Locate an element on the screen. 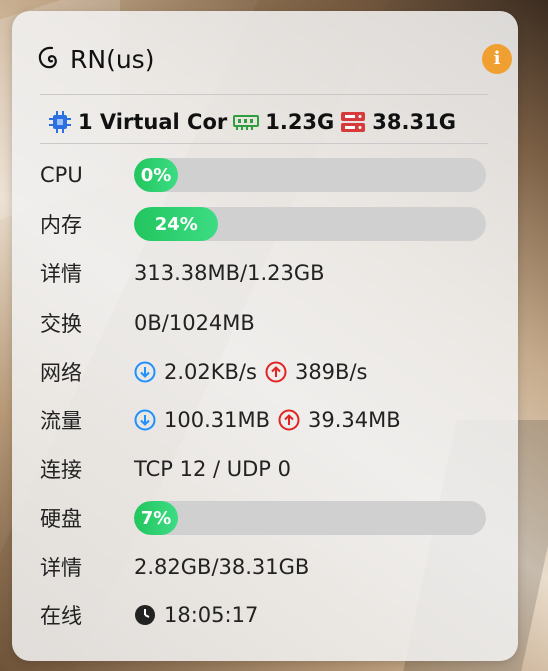  memory-detail-row: 详情 313.38MB/1.23GB is located at coordinates (264, 273).